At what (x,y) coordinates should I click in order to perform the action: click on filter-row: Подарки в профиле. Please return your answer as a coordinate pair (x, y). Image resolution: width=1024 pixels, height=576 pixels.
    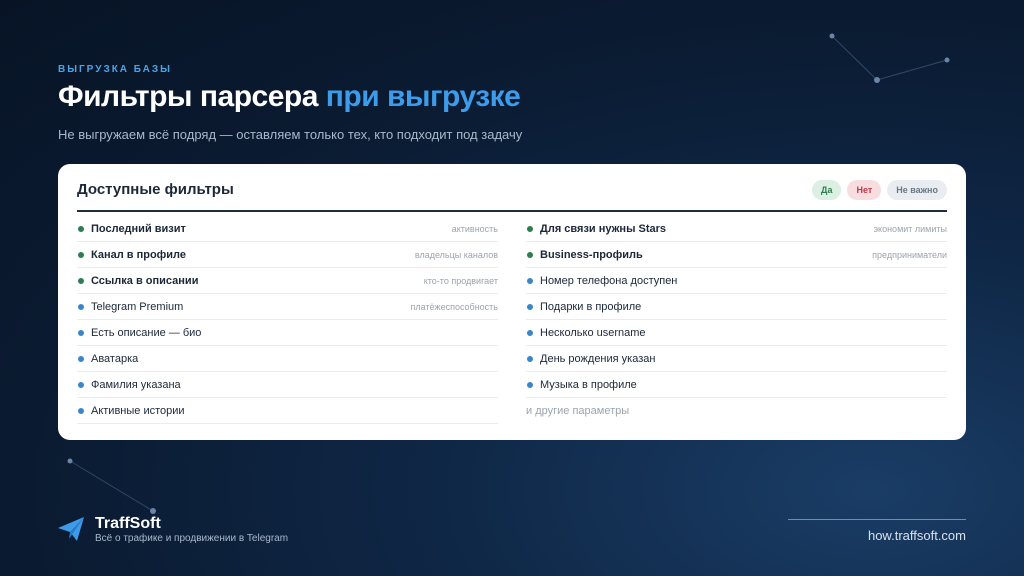
    Looking at the image, I should click on (736, 307).